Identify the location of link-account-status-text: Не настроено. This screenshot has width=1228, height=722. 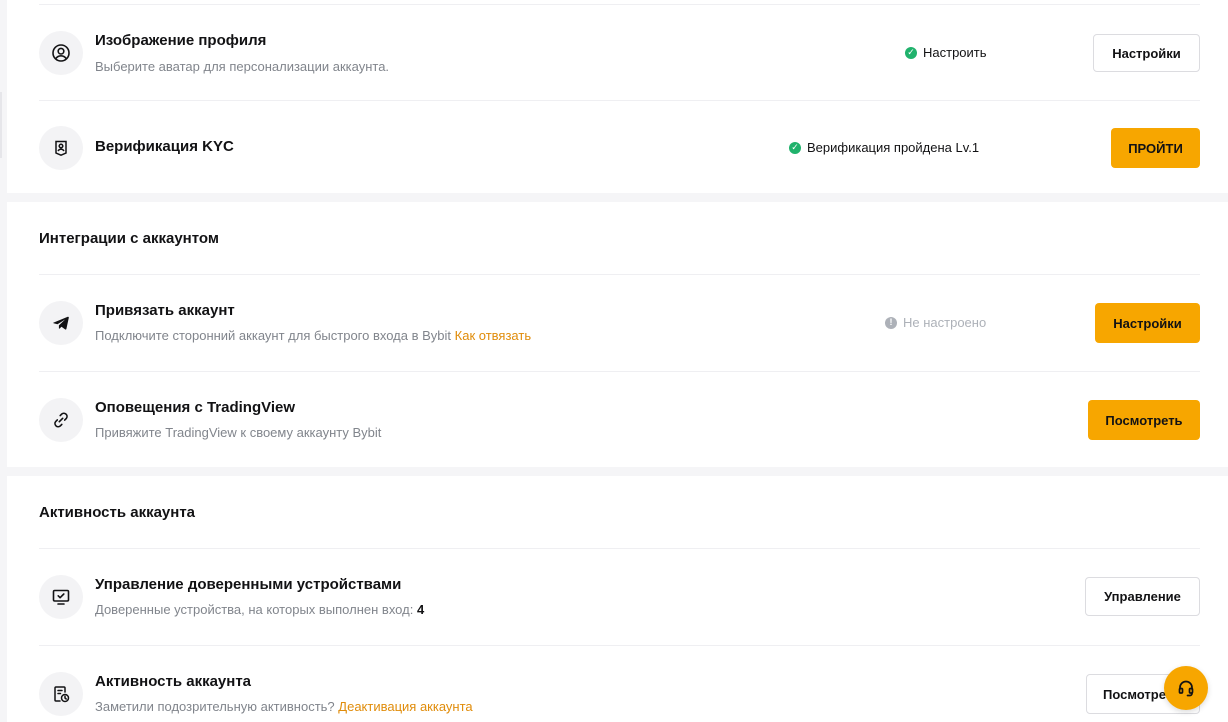
(945, 322).